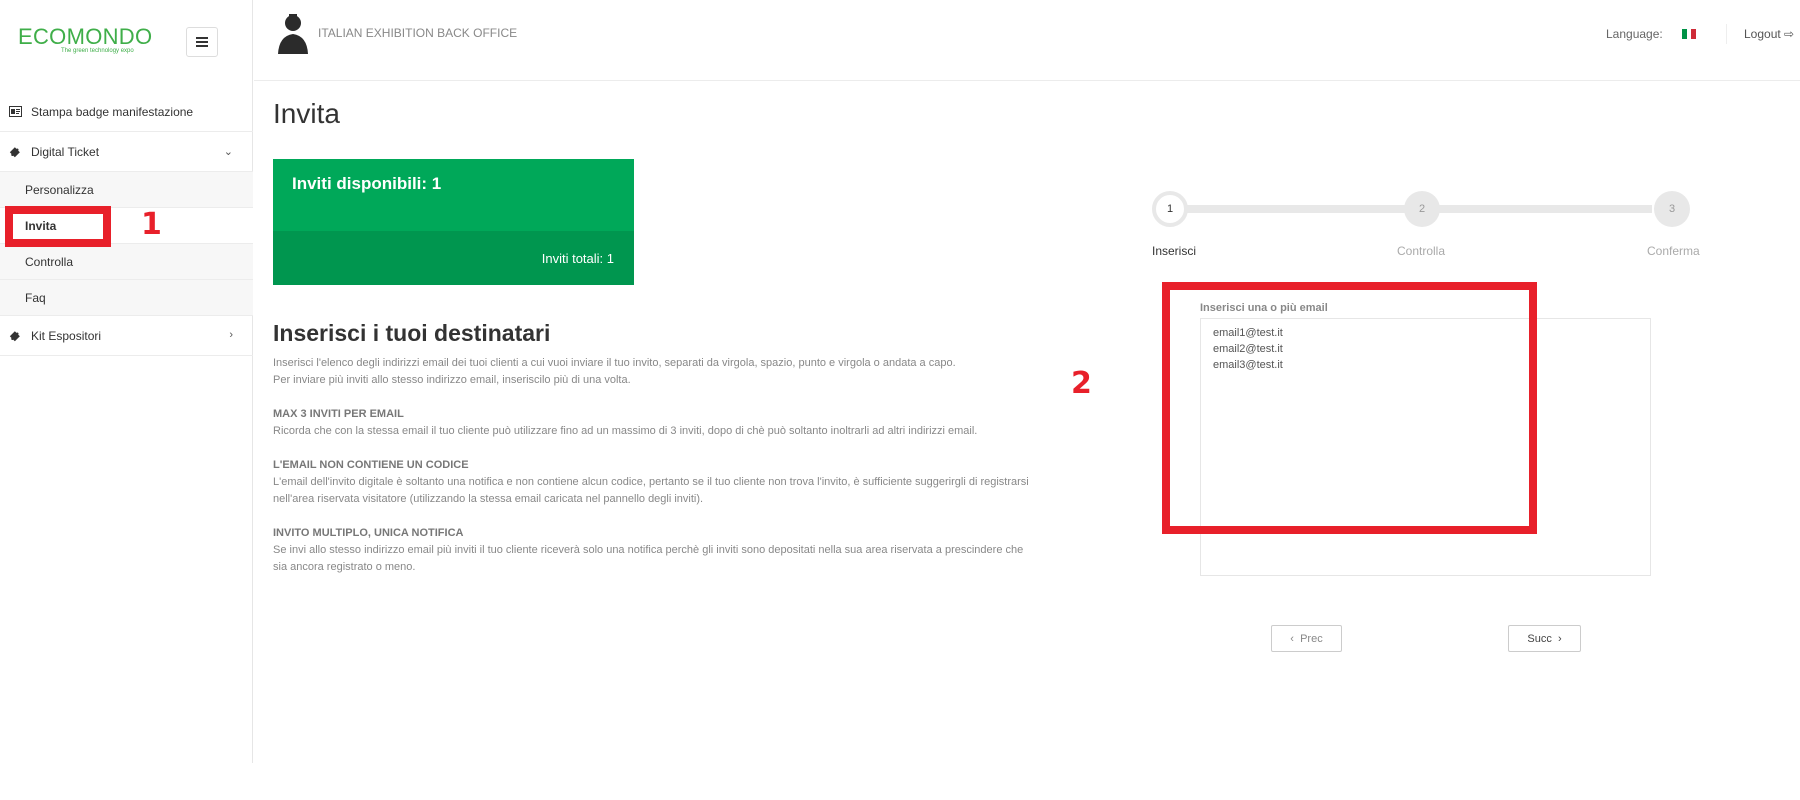 The image size is (1800, 800). Describe the element at coordinates (126, 262) in the screenshot. I see `sidebar-subitem-controlla: Controlla` at that location.